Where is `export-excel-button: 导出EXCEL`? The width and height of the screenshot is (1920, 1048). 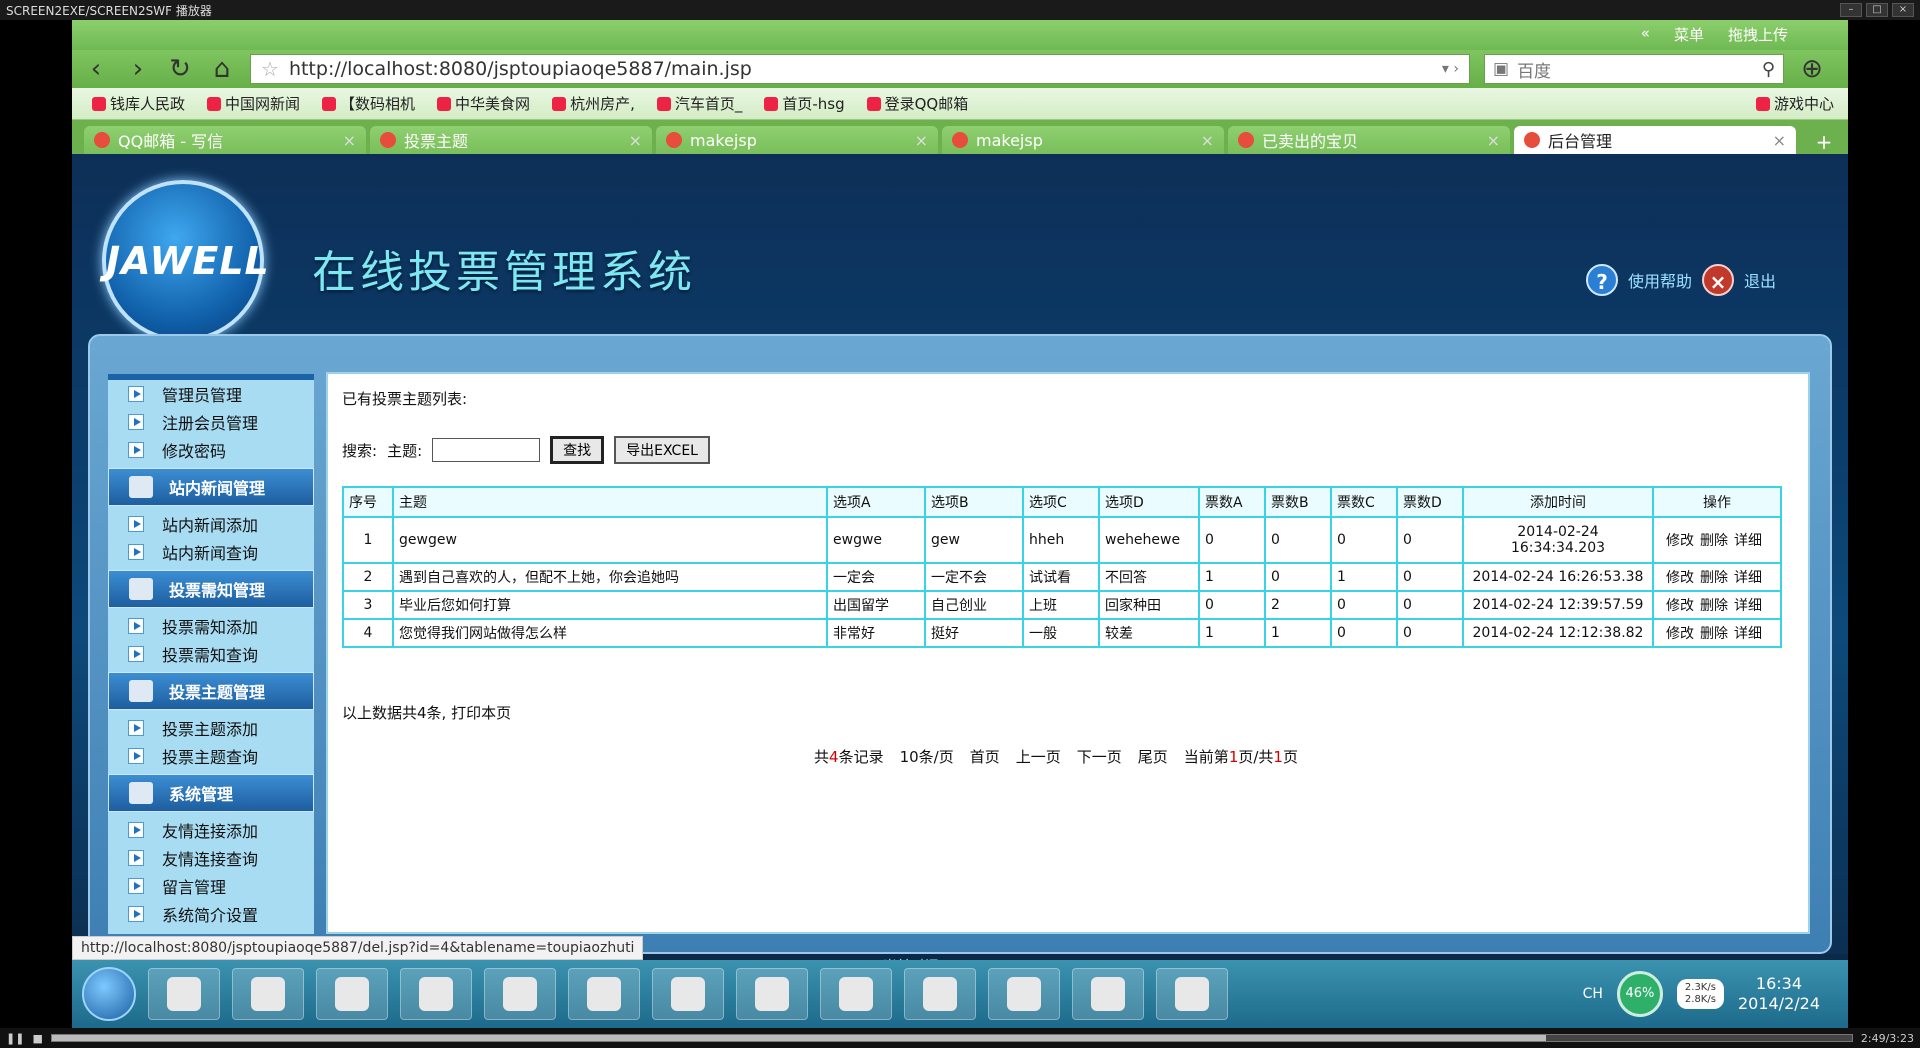
export-excel-button: 导出EXCEL is located at coordinates (662, 450).